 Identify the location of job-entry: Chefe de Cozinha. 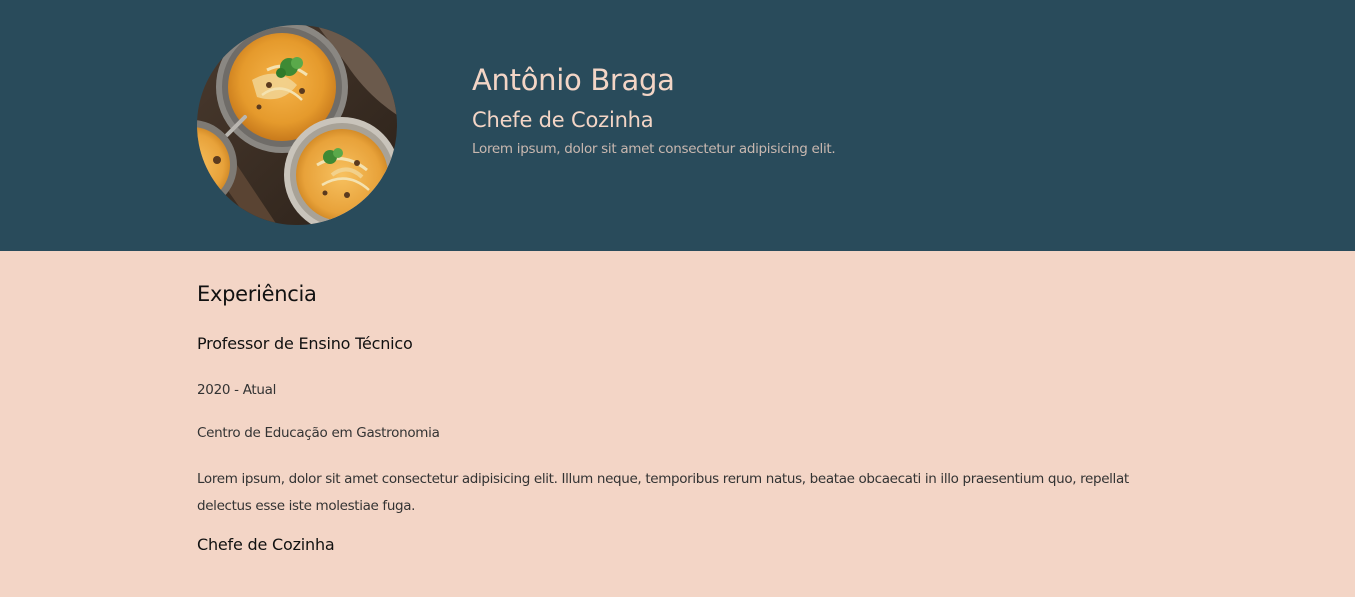
(687, 545).